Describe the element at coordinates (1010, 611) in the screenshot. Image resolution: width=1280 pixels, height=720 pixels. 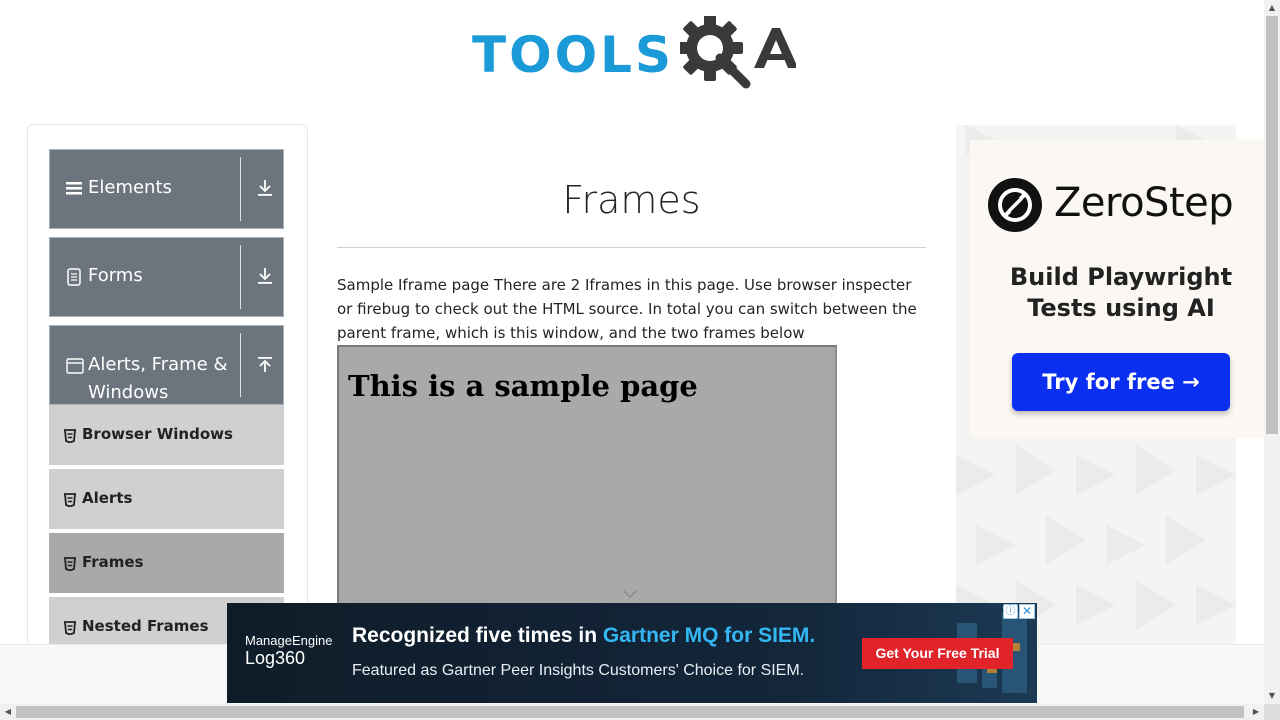
I see `ad-info-icon: ⓘ` at that location.